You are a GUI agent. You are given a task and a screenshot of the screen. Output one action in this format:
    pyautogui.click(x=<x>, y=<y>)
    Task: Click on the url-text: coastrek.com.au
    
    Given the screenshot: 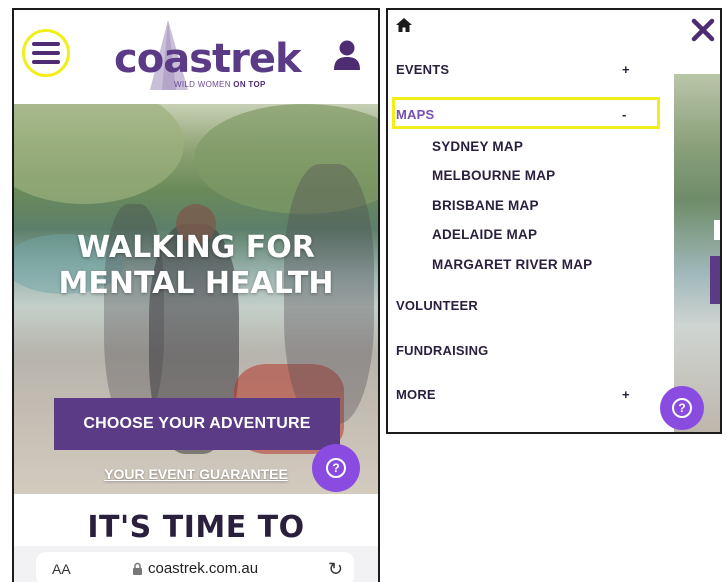 What is the action you would take?
    pyautogui.click(x=203, y=568)
    